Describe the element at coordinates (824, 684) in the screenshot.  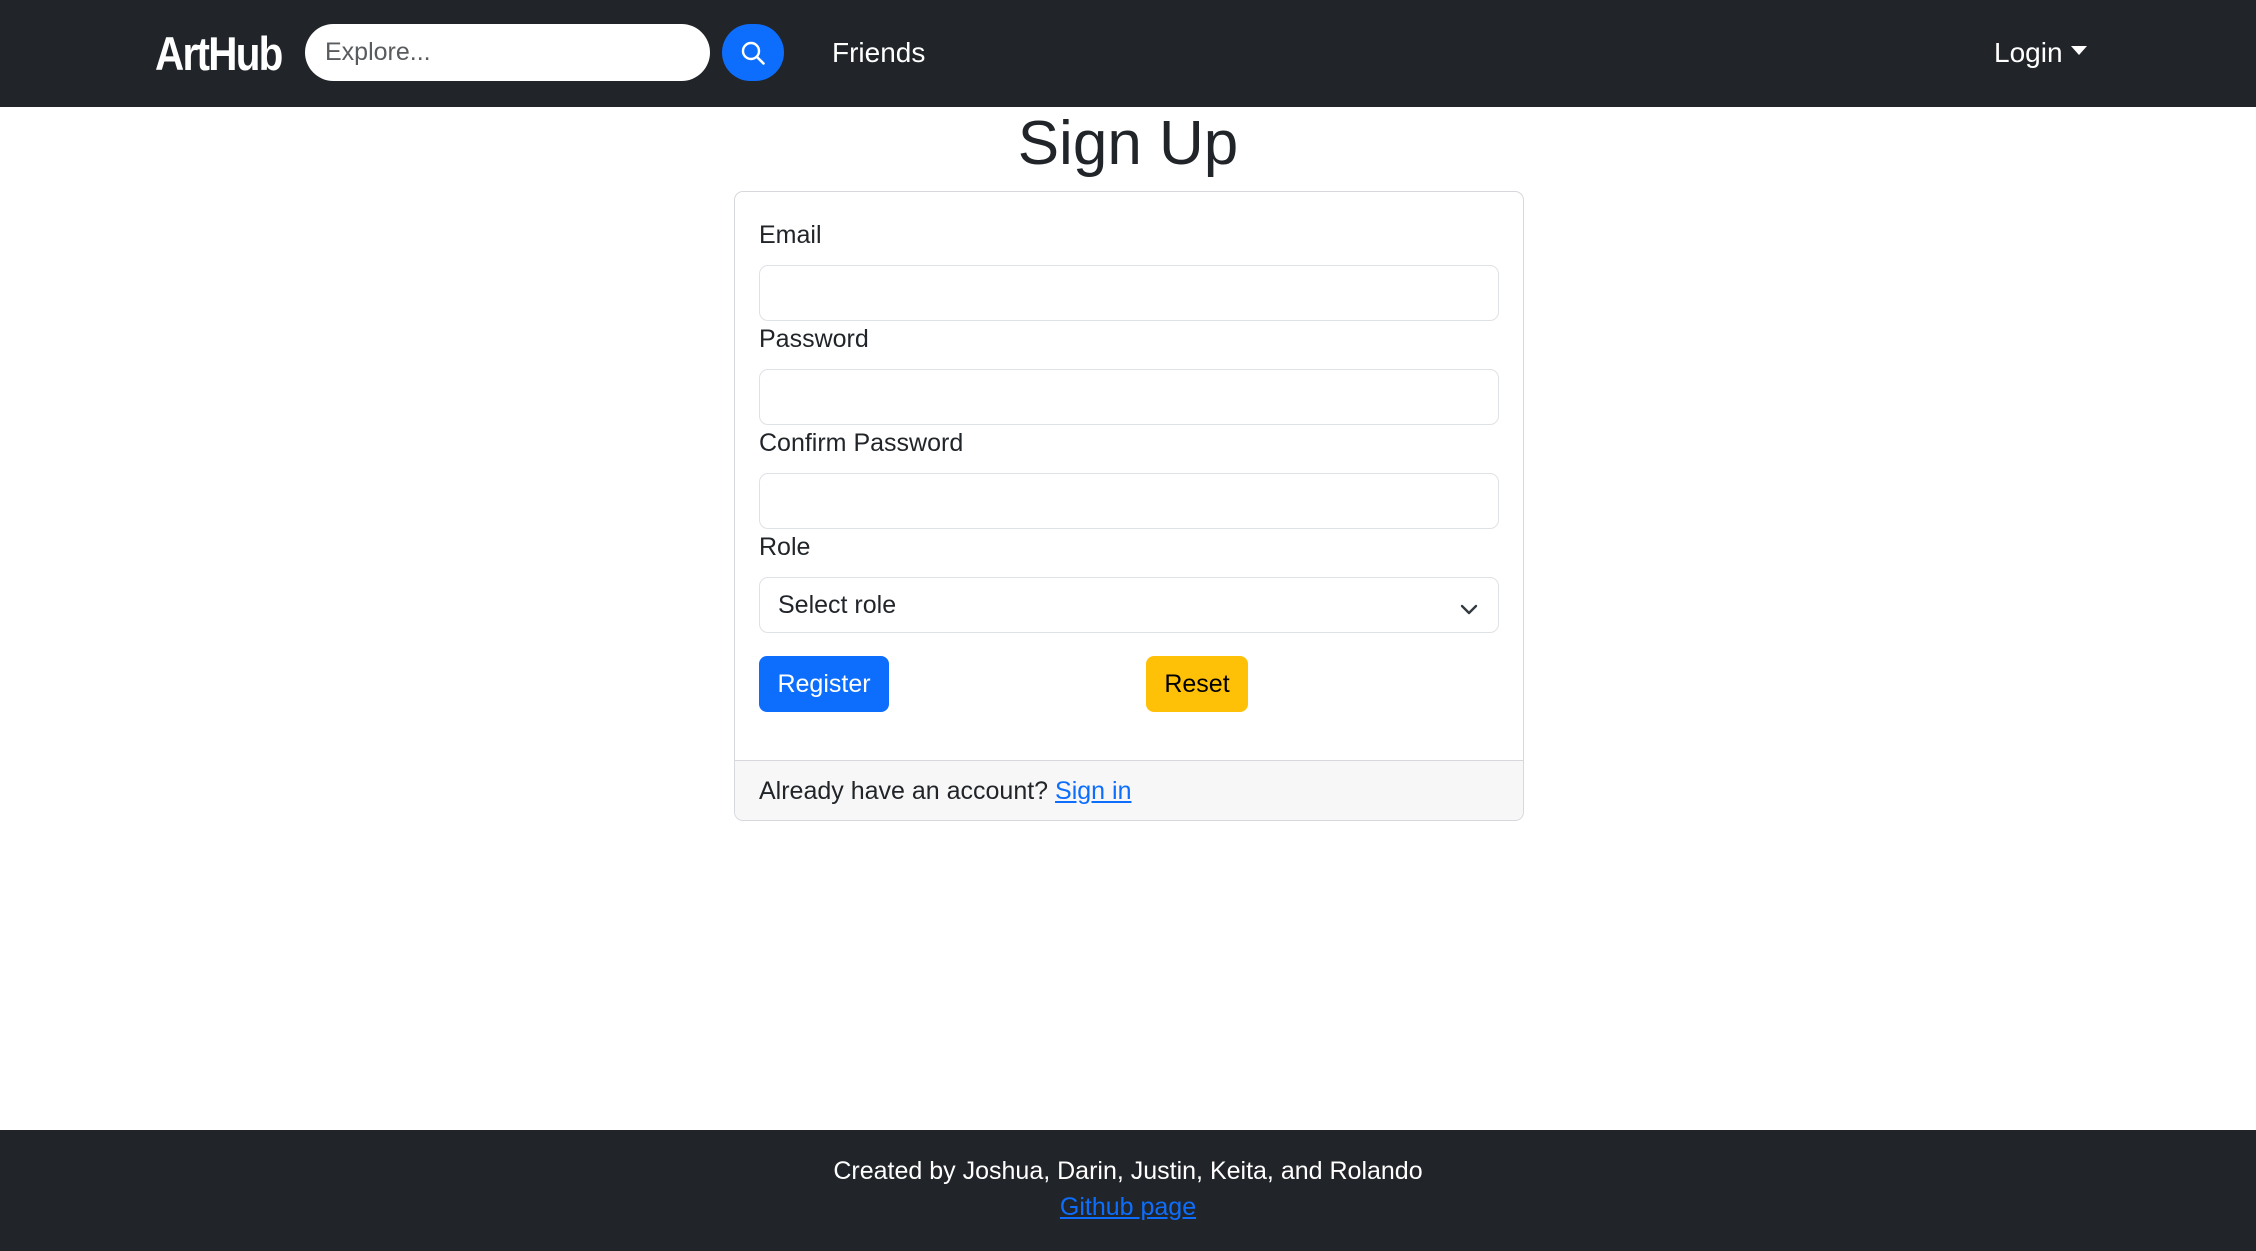
I see `register-button: Register` at that location.